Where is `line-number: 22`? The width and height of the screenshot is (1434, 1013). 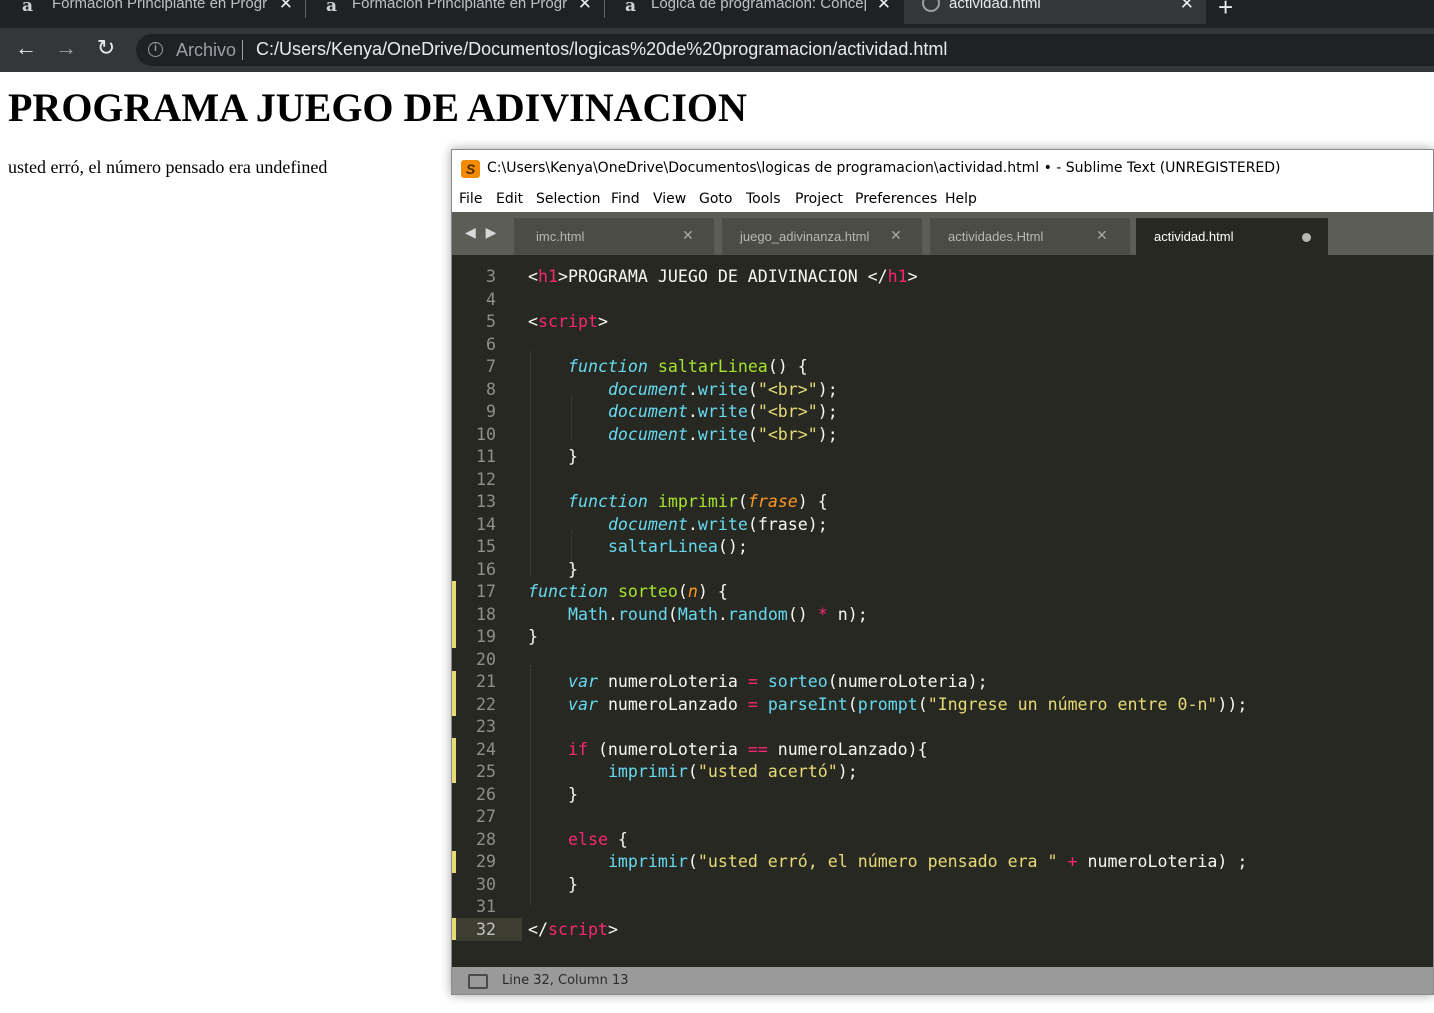
line-number: 22 is located at coordinates (486, 704).